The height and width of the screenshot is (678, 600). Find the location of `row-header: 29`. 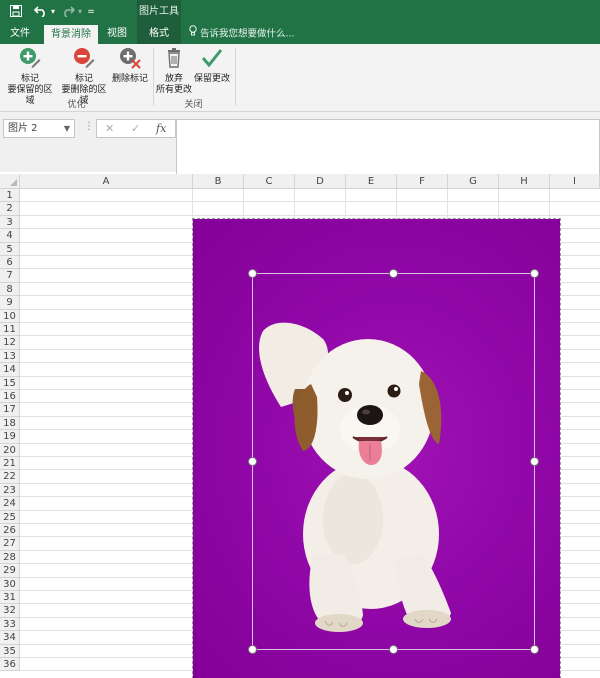

row-header: 29 is located at coordinates (10, 571).